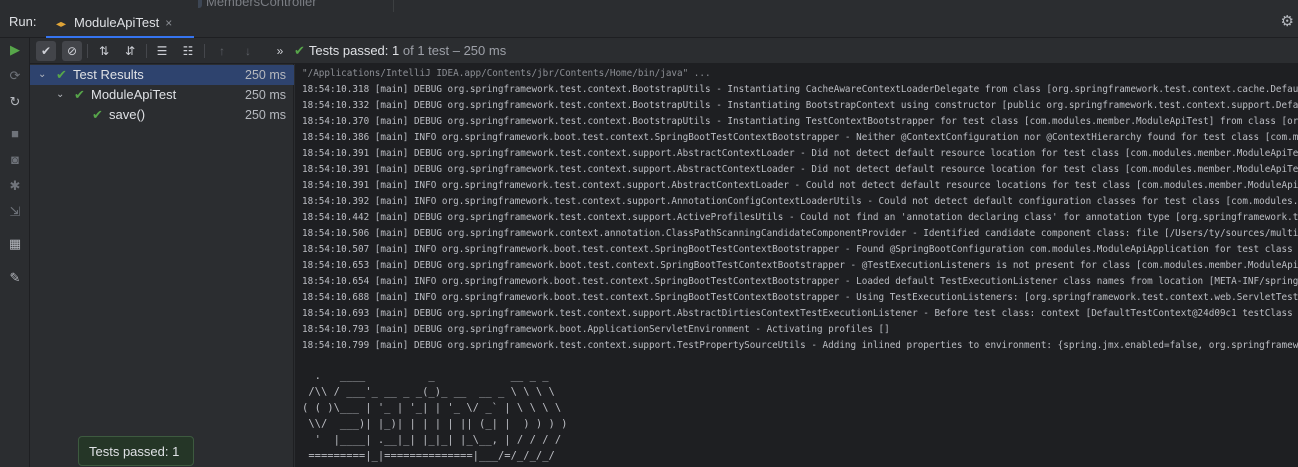  Describe the element at coordinates (162, 115) in the screenshot. I see `tree-row-save: ✔ save() 250 ms` at that location.